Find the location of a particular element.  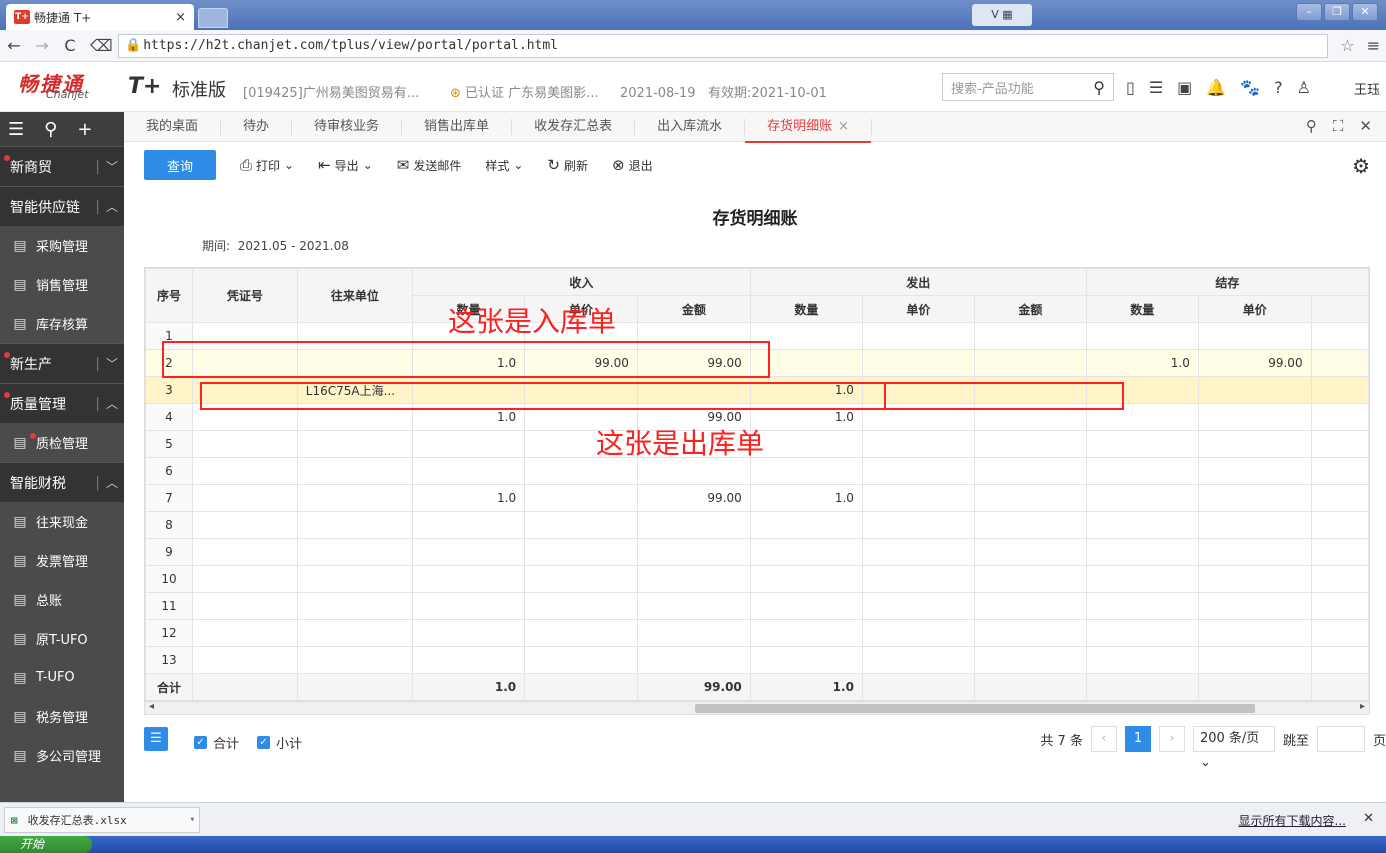

content-tab: 收发存汇总表 is located at coordinates (574, 126).